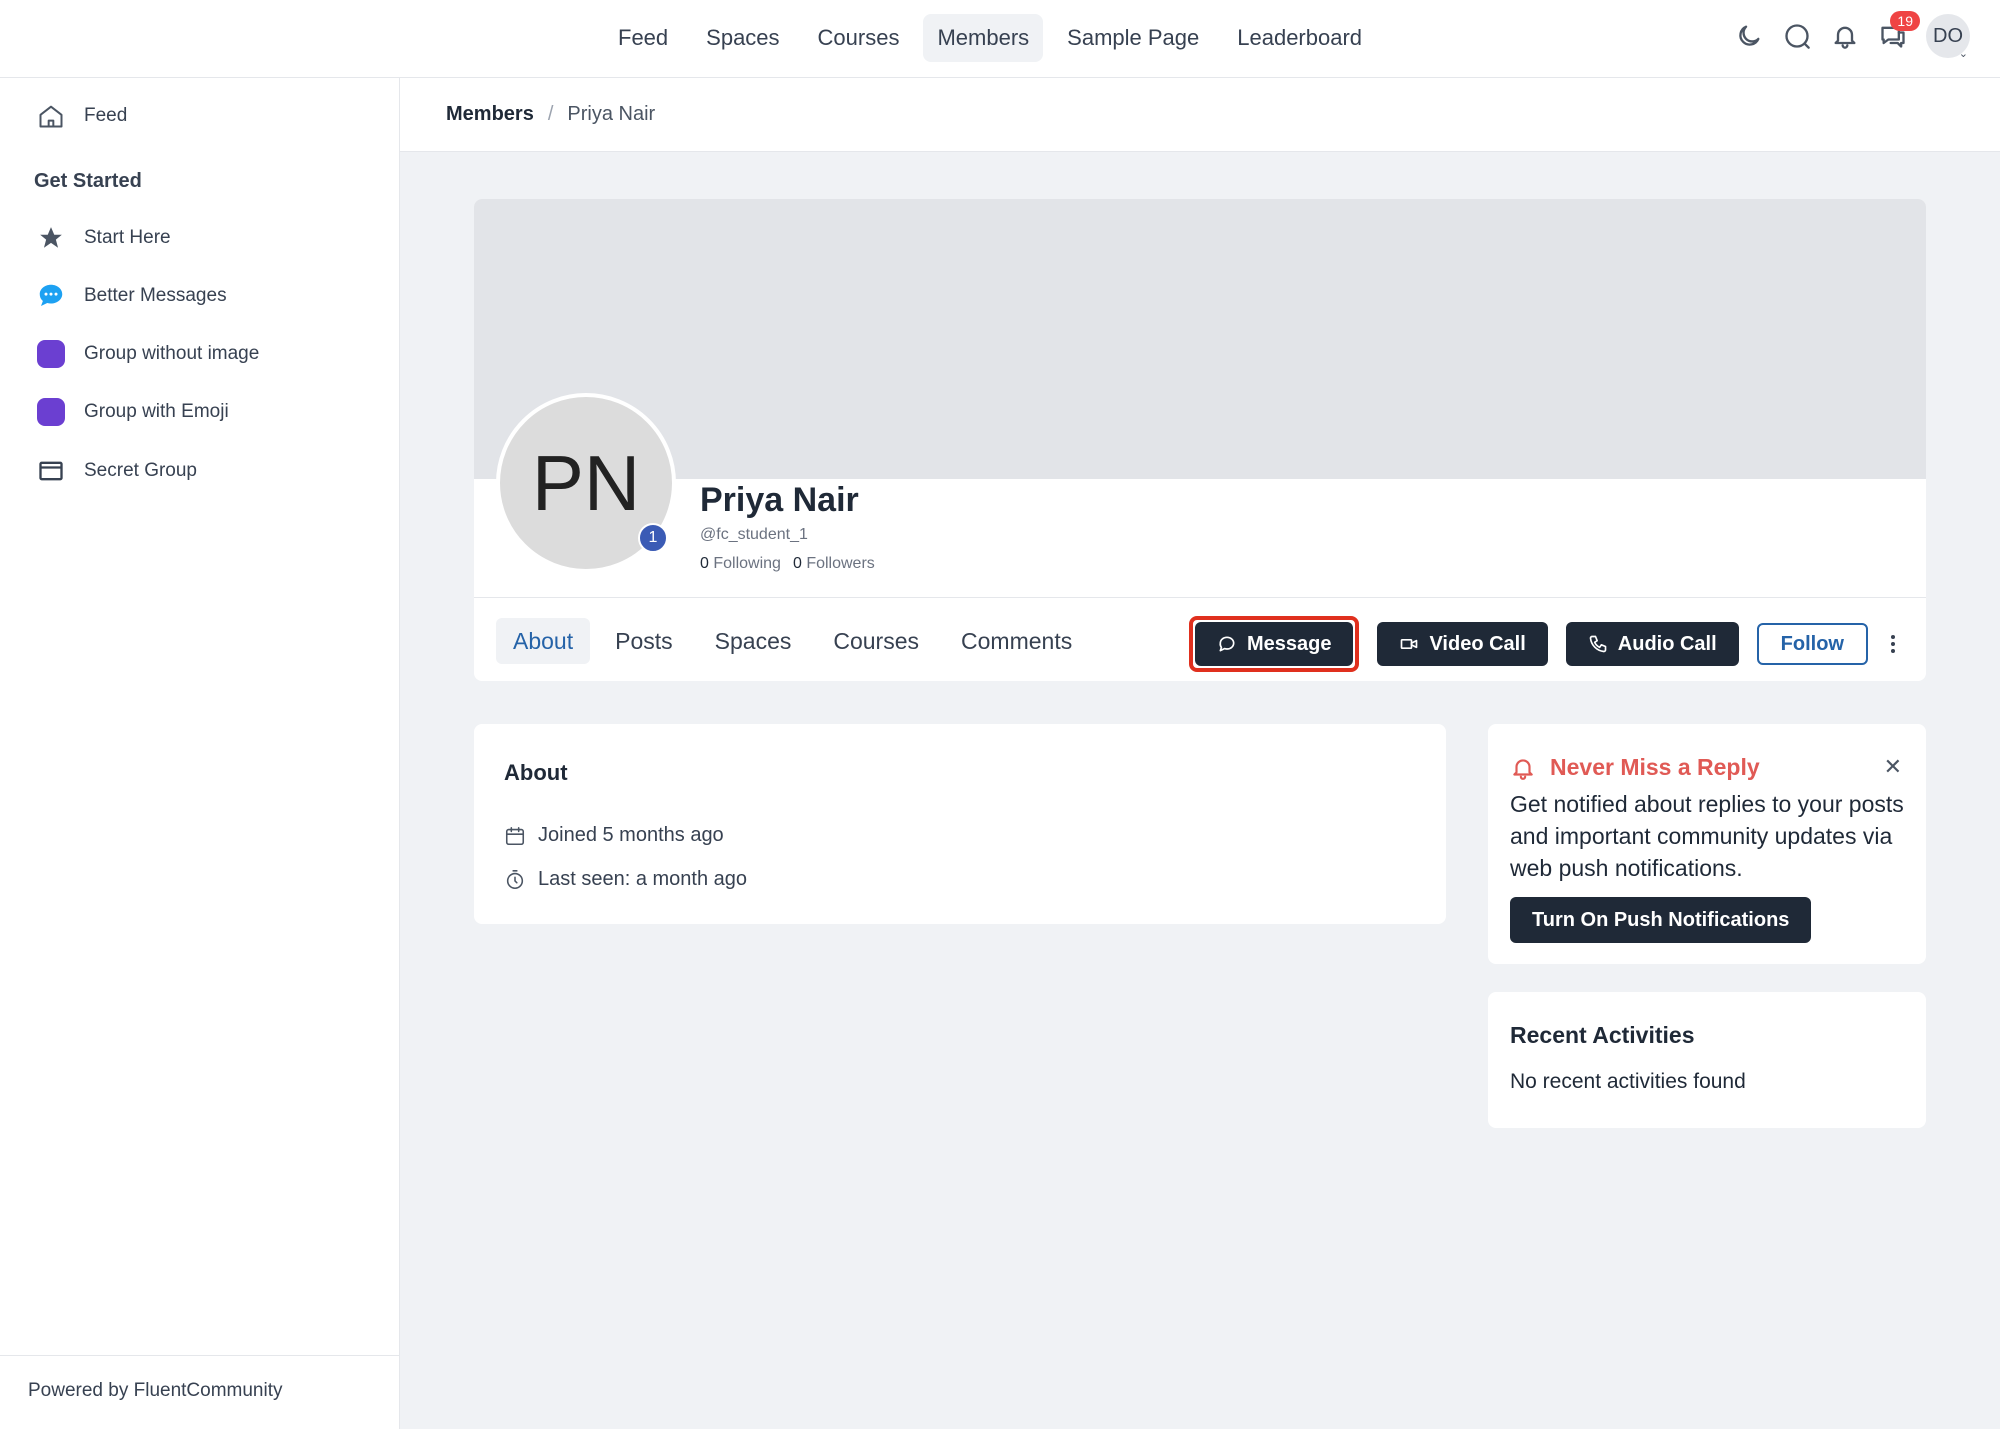 The image size is (2000, 1429). I want to click on recent-title: Recent Activities, so click(1602, 1035).